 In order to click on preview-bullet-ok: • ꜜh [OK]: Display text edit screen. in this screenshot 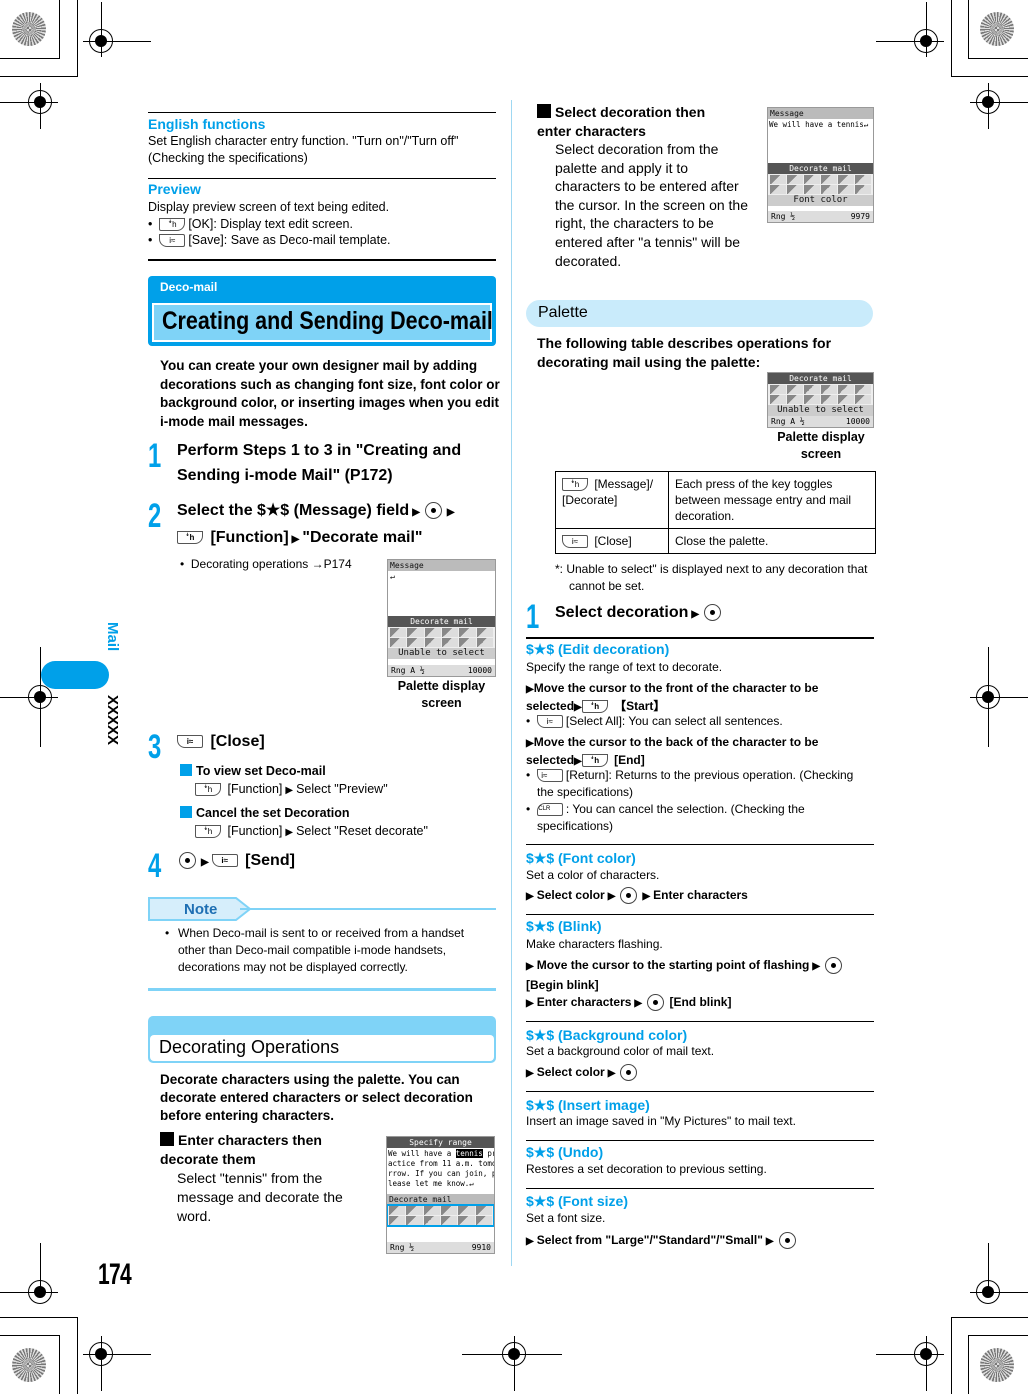, I will do `click(250, 224)`.